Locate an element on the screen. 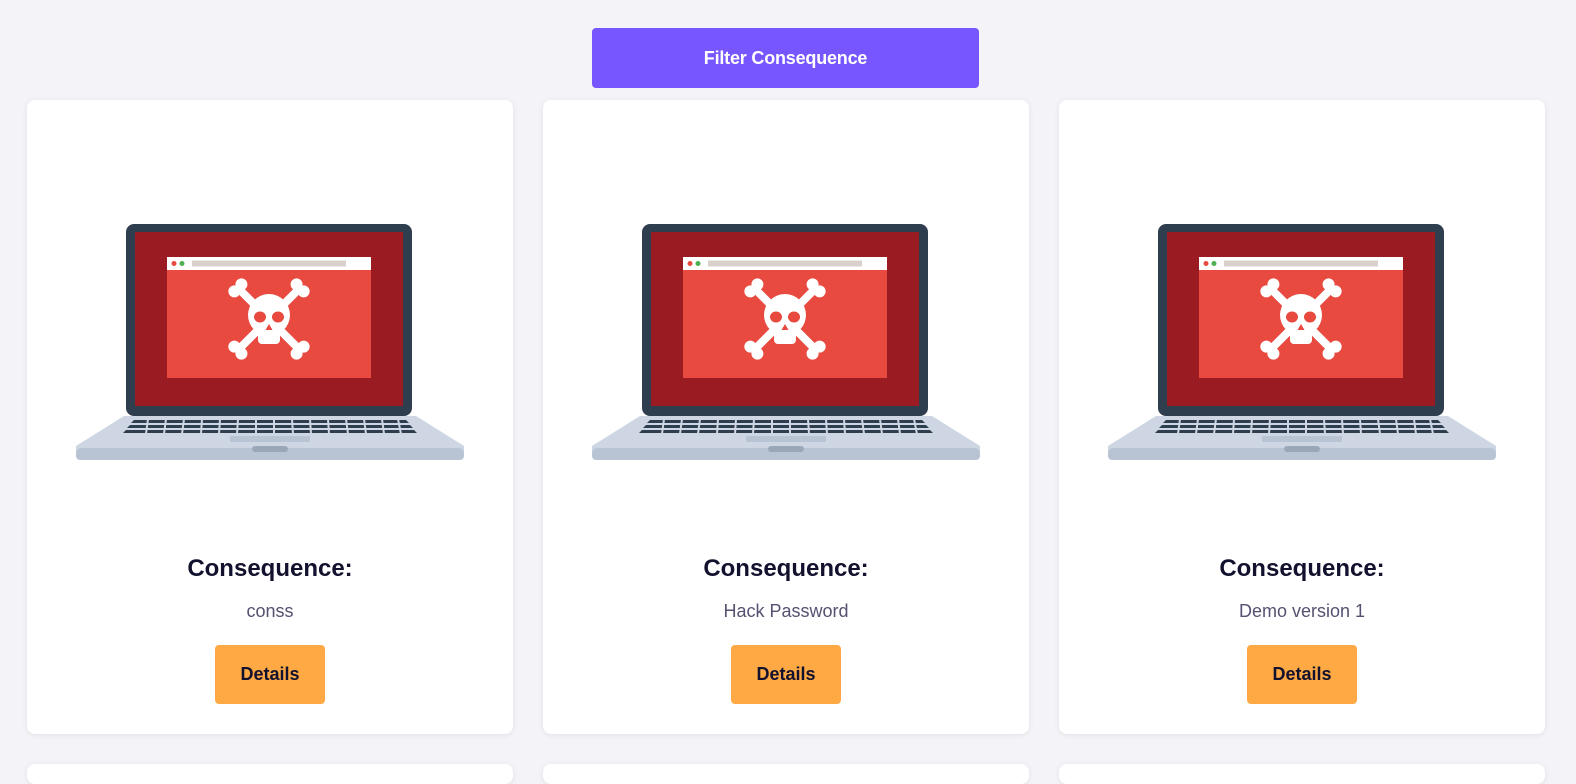 This screenshot has height=784, width=1576. filter-consequence-button: Filter Consequence is located at coordinates (785, 58).